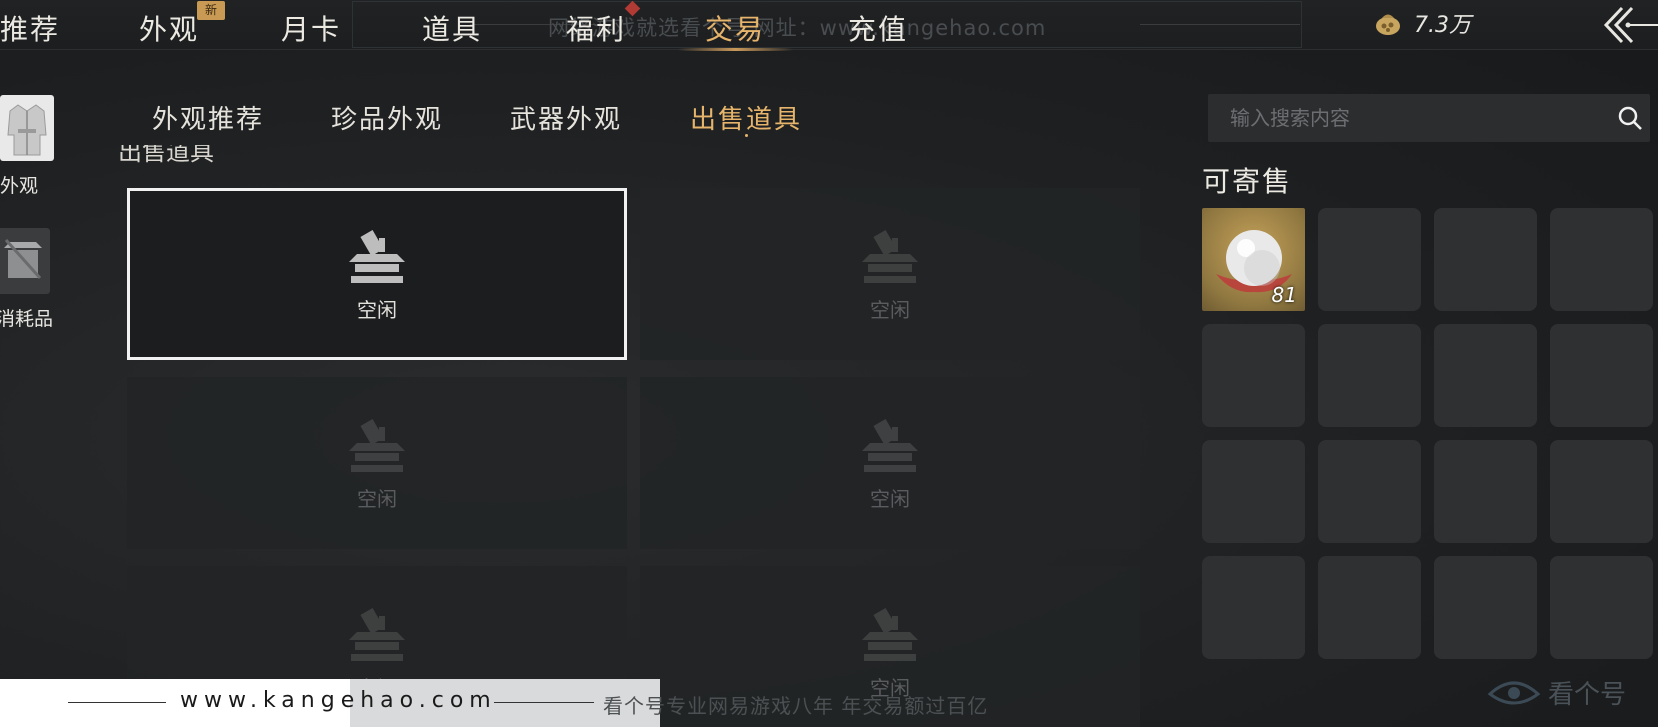 This screenshot has width=1658, height=727. What do you see at coordinates (566, 117) in the screenshot?
I see `subtab-weapon-appearance: 武器外观` at bounding box center [566, 117].